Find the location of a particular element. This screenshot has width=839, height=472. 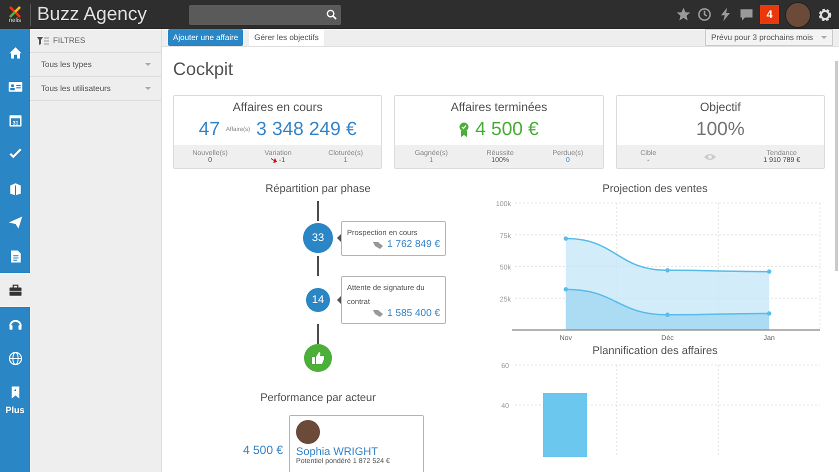

notification-badge: 4 is located at coordinates (769, 14).